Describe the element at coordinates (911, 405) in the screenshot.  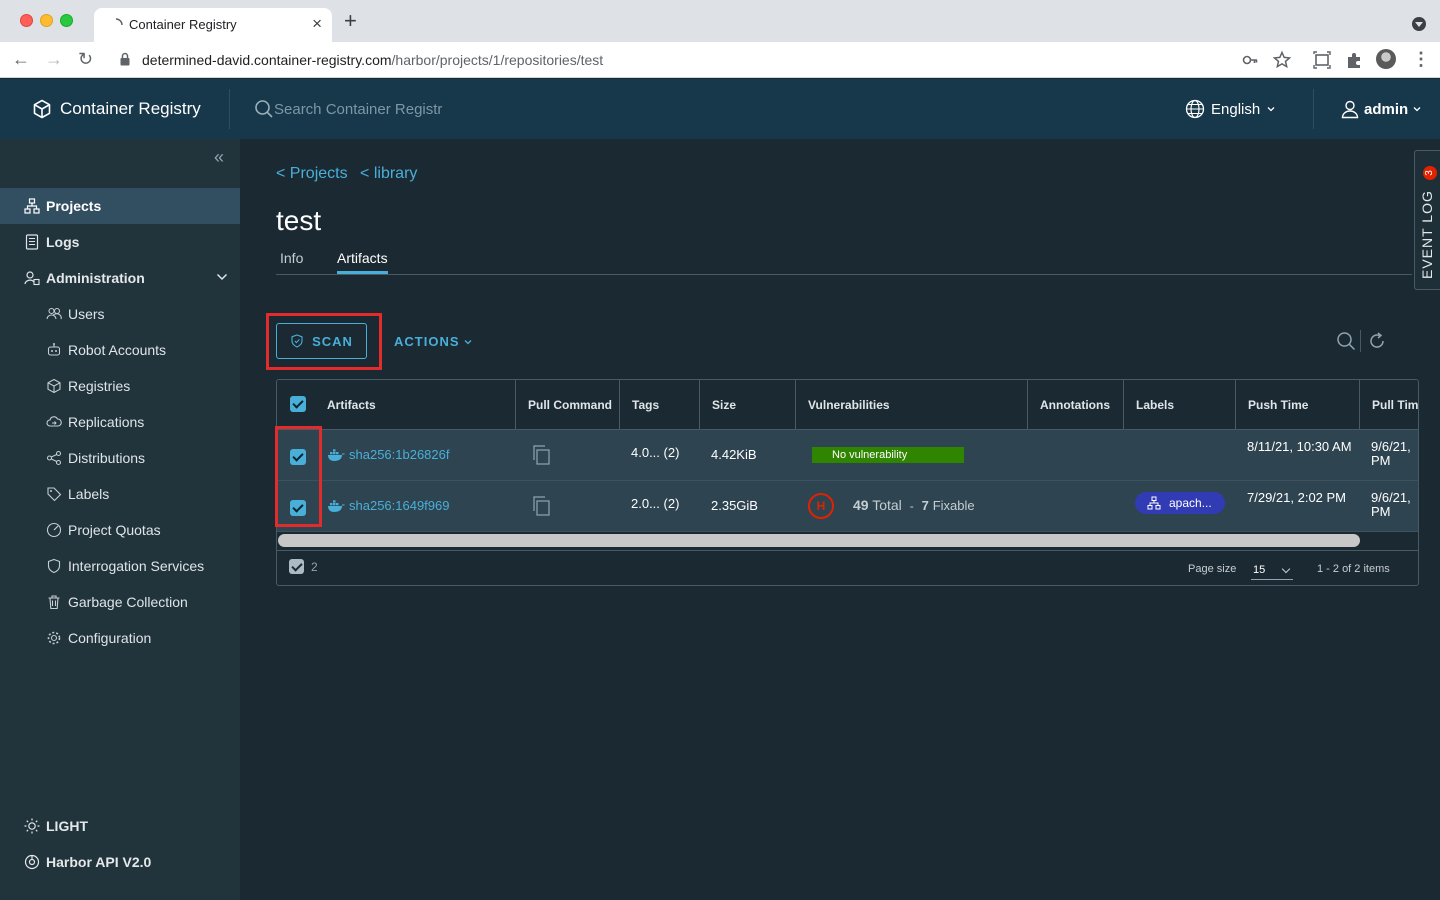
I see `col-vulnerabilities: Vulnerabilities` at that location.